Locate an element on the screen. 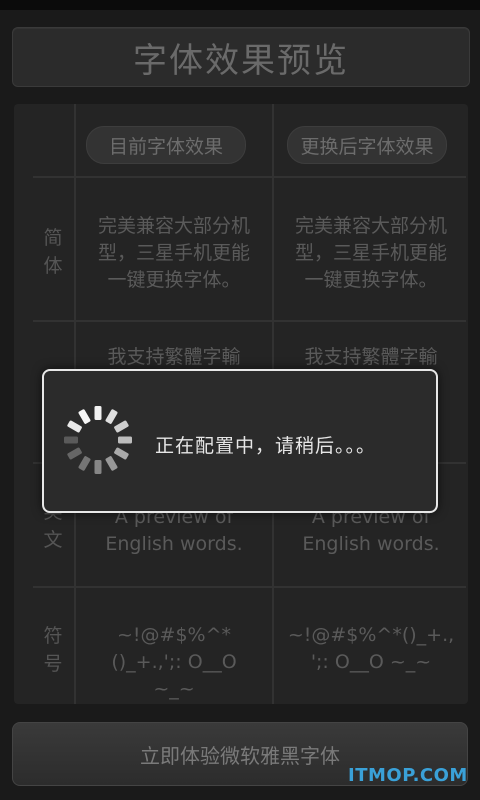  preview-cell-after: 我支持繁體字輸 is located at coordinates (371, 357).